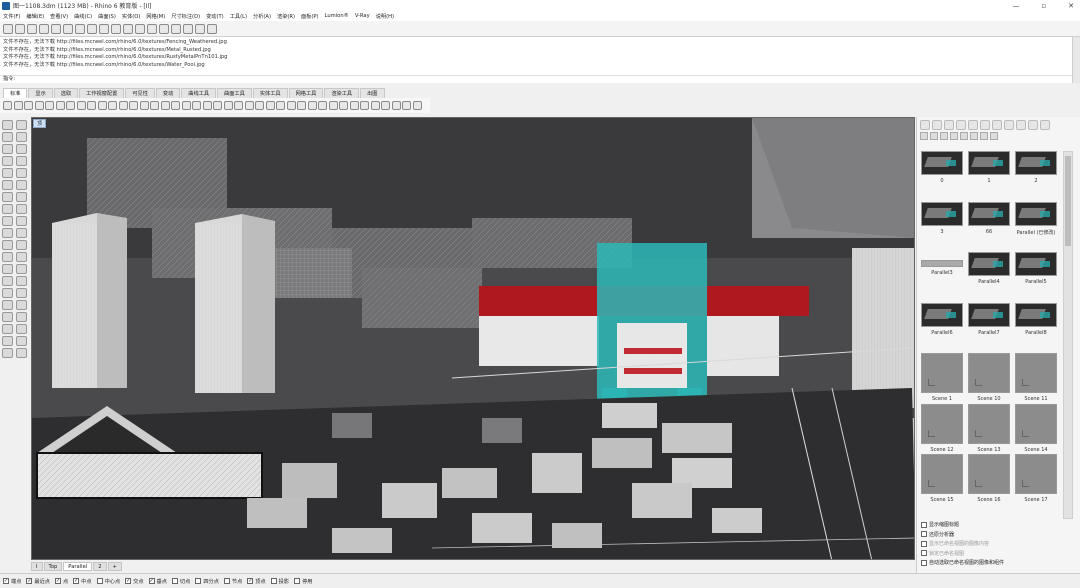 This screenshot has height=588, width=1080. What do you see at coordinates (134, 581) in the screenshot?
I see `osnap-option: 交点` at bounding box center [134, 581].